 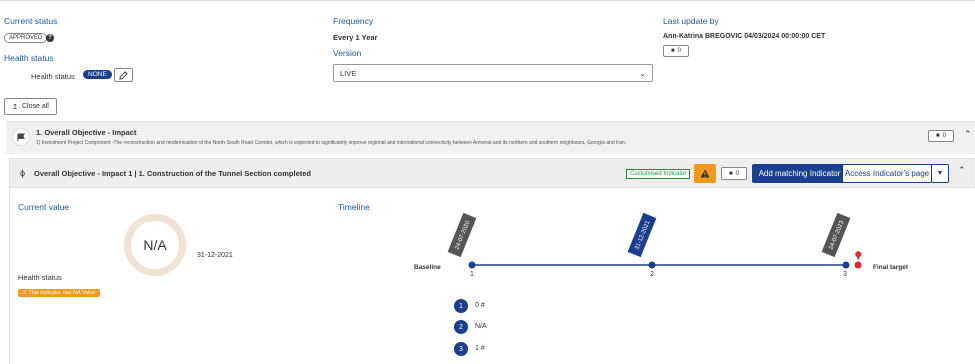 What do you see at coordinates (24, 293) in the screenshot?
I see `warning-icon: ⚠` at bounding box center [24, 293].